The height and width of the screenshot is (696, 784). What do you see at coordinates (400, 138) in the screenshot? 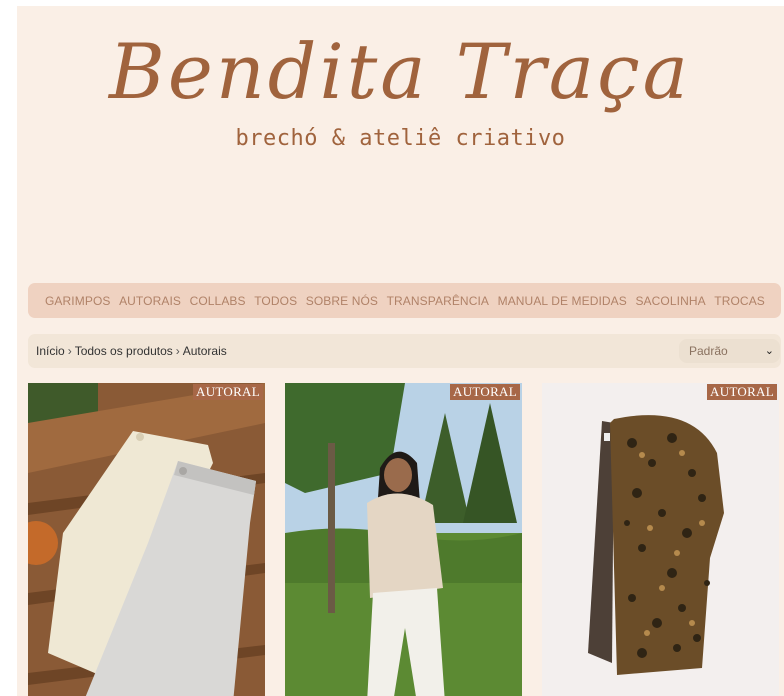
I see `brand-tagline: brechó & ateliê criativo` at bounding box center [400, 138].